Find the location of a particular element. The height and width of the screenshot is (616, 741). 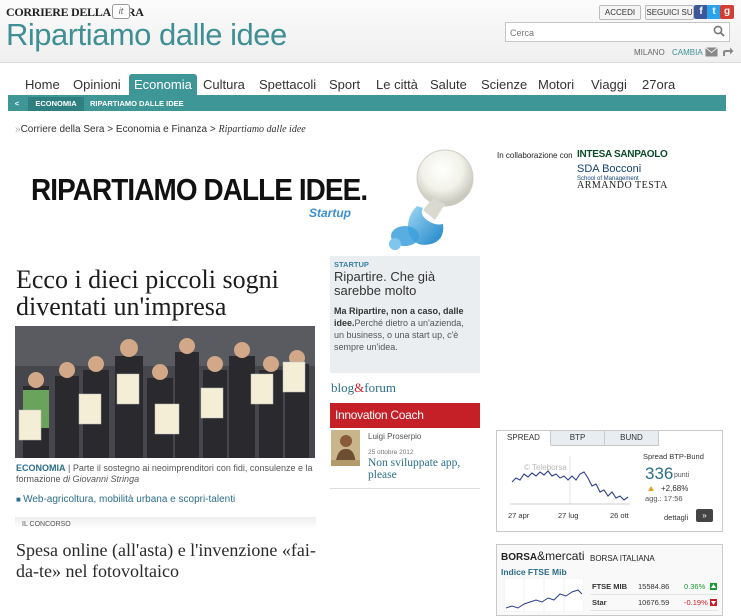

nav-opinioni: Opinioni is located at coordinates (97, 84).